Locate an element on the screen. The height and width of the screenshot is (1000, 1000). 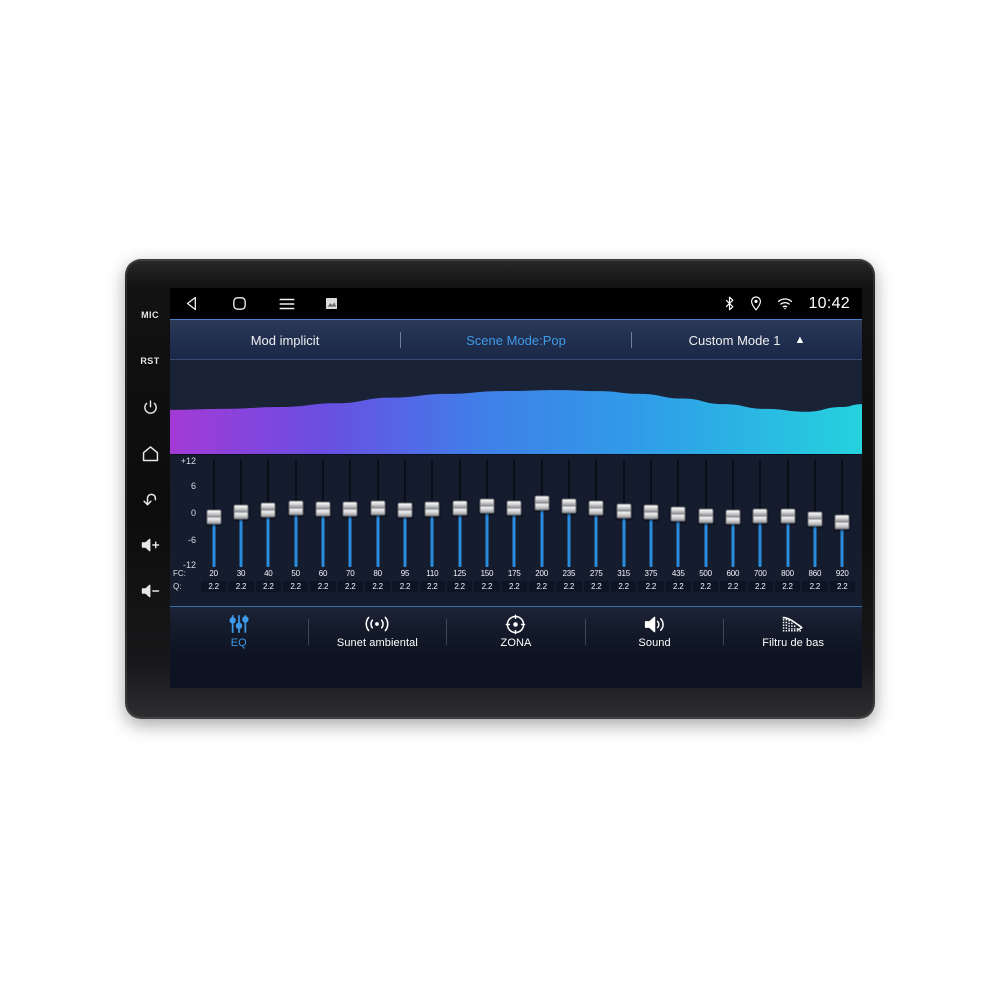
hw-button-home is located at coordinates (150, 453).